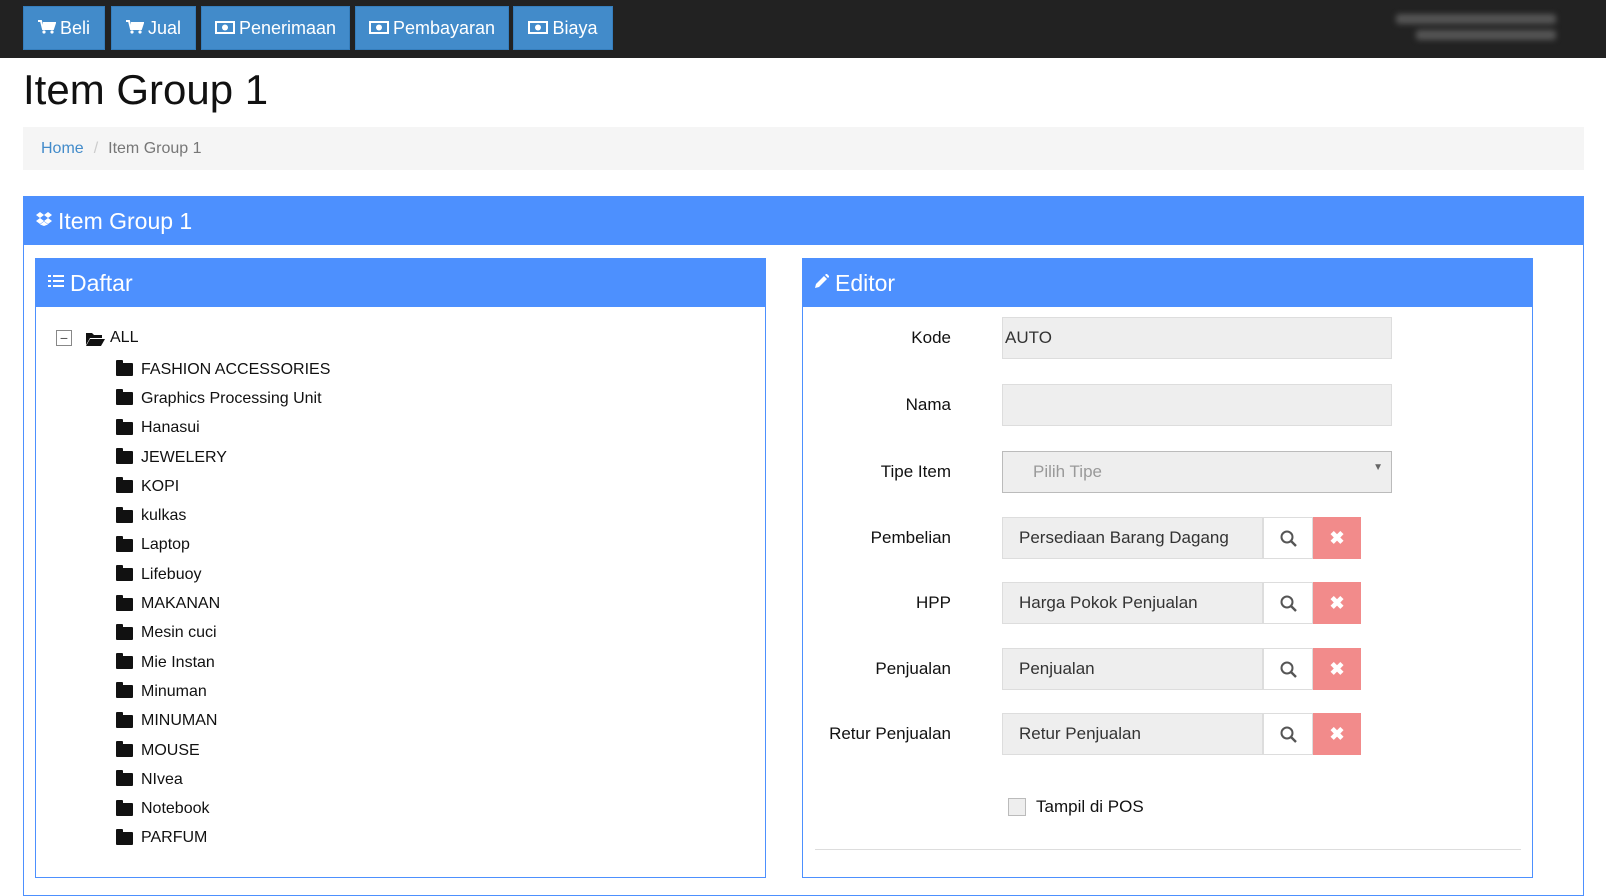  What do you see at coordinates (223, 750) in the screenshot?
I see `tree-item: MOUSE` at bounding box center [223, 750].